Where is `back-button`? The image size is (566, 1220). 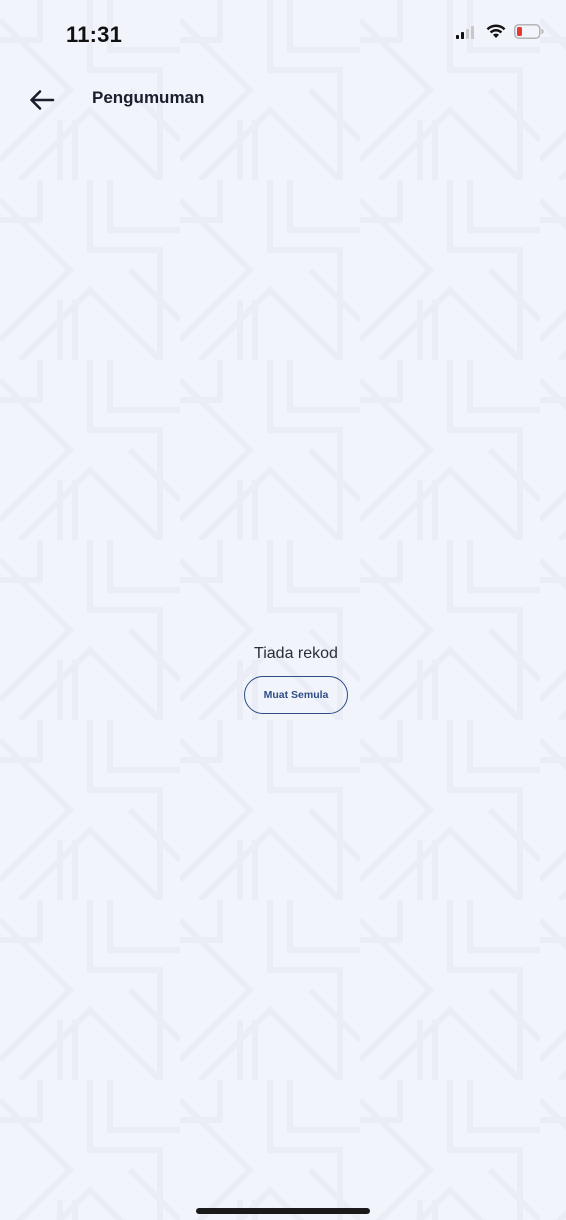
back-button is located at coordinates (42, 100).